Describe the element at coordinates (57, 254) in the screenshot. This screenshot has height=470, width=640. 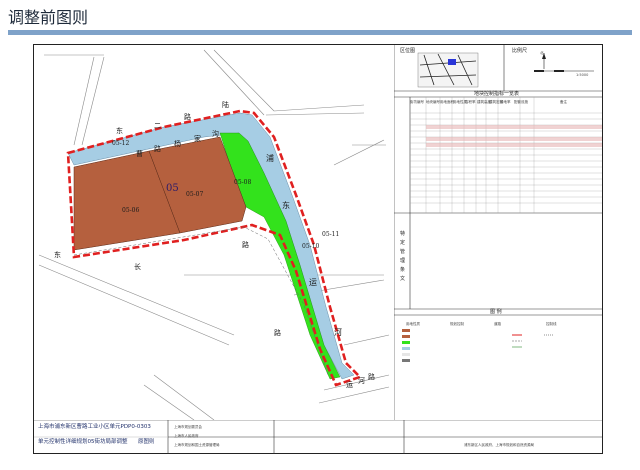
I see `label-road-left: 东` at that location.